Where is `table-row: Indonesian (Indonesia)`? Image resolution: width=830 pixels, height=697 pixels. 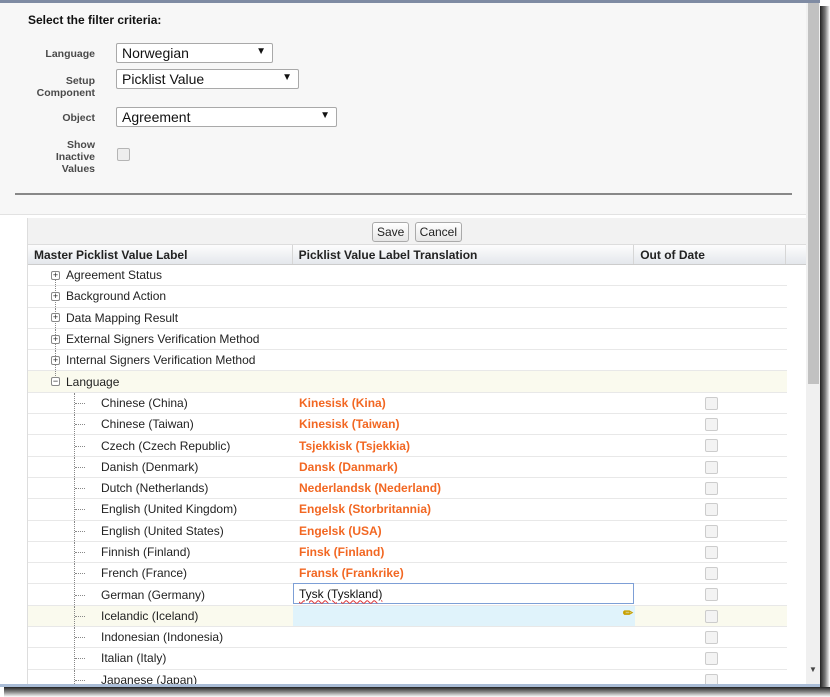 table-row: Indonesian (Indonesia) is located at coordinates (407, 638).